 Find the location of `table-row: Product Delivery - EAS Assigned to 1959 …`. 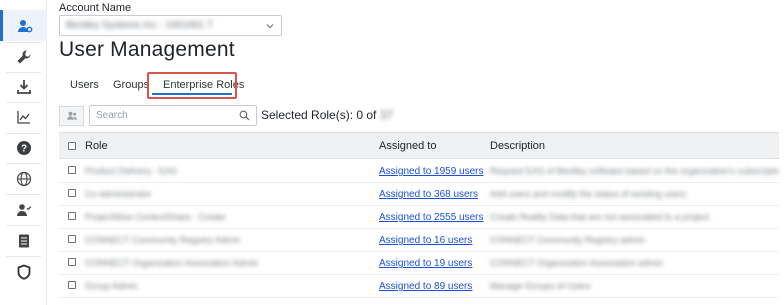

table-row: Product Delivery - EAS Assigned to 1959 … is located at coordinates (419, 171).